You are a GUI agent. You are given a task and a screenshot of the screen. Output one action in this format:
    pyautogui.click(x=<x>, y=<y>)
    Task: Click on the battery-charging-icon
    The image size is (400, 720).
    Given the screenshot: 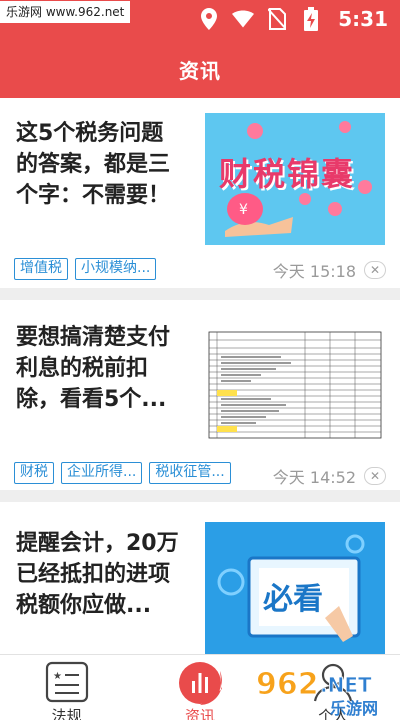 What is the action you would take?
    pyautogui.click(x=311, y=19)
    